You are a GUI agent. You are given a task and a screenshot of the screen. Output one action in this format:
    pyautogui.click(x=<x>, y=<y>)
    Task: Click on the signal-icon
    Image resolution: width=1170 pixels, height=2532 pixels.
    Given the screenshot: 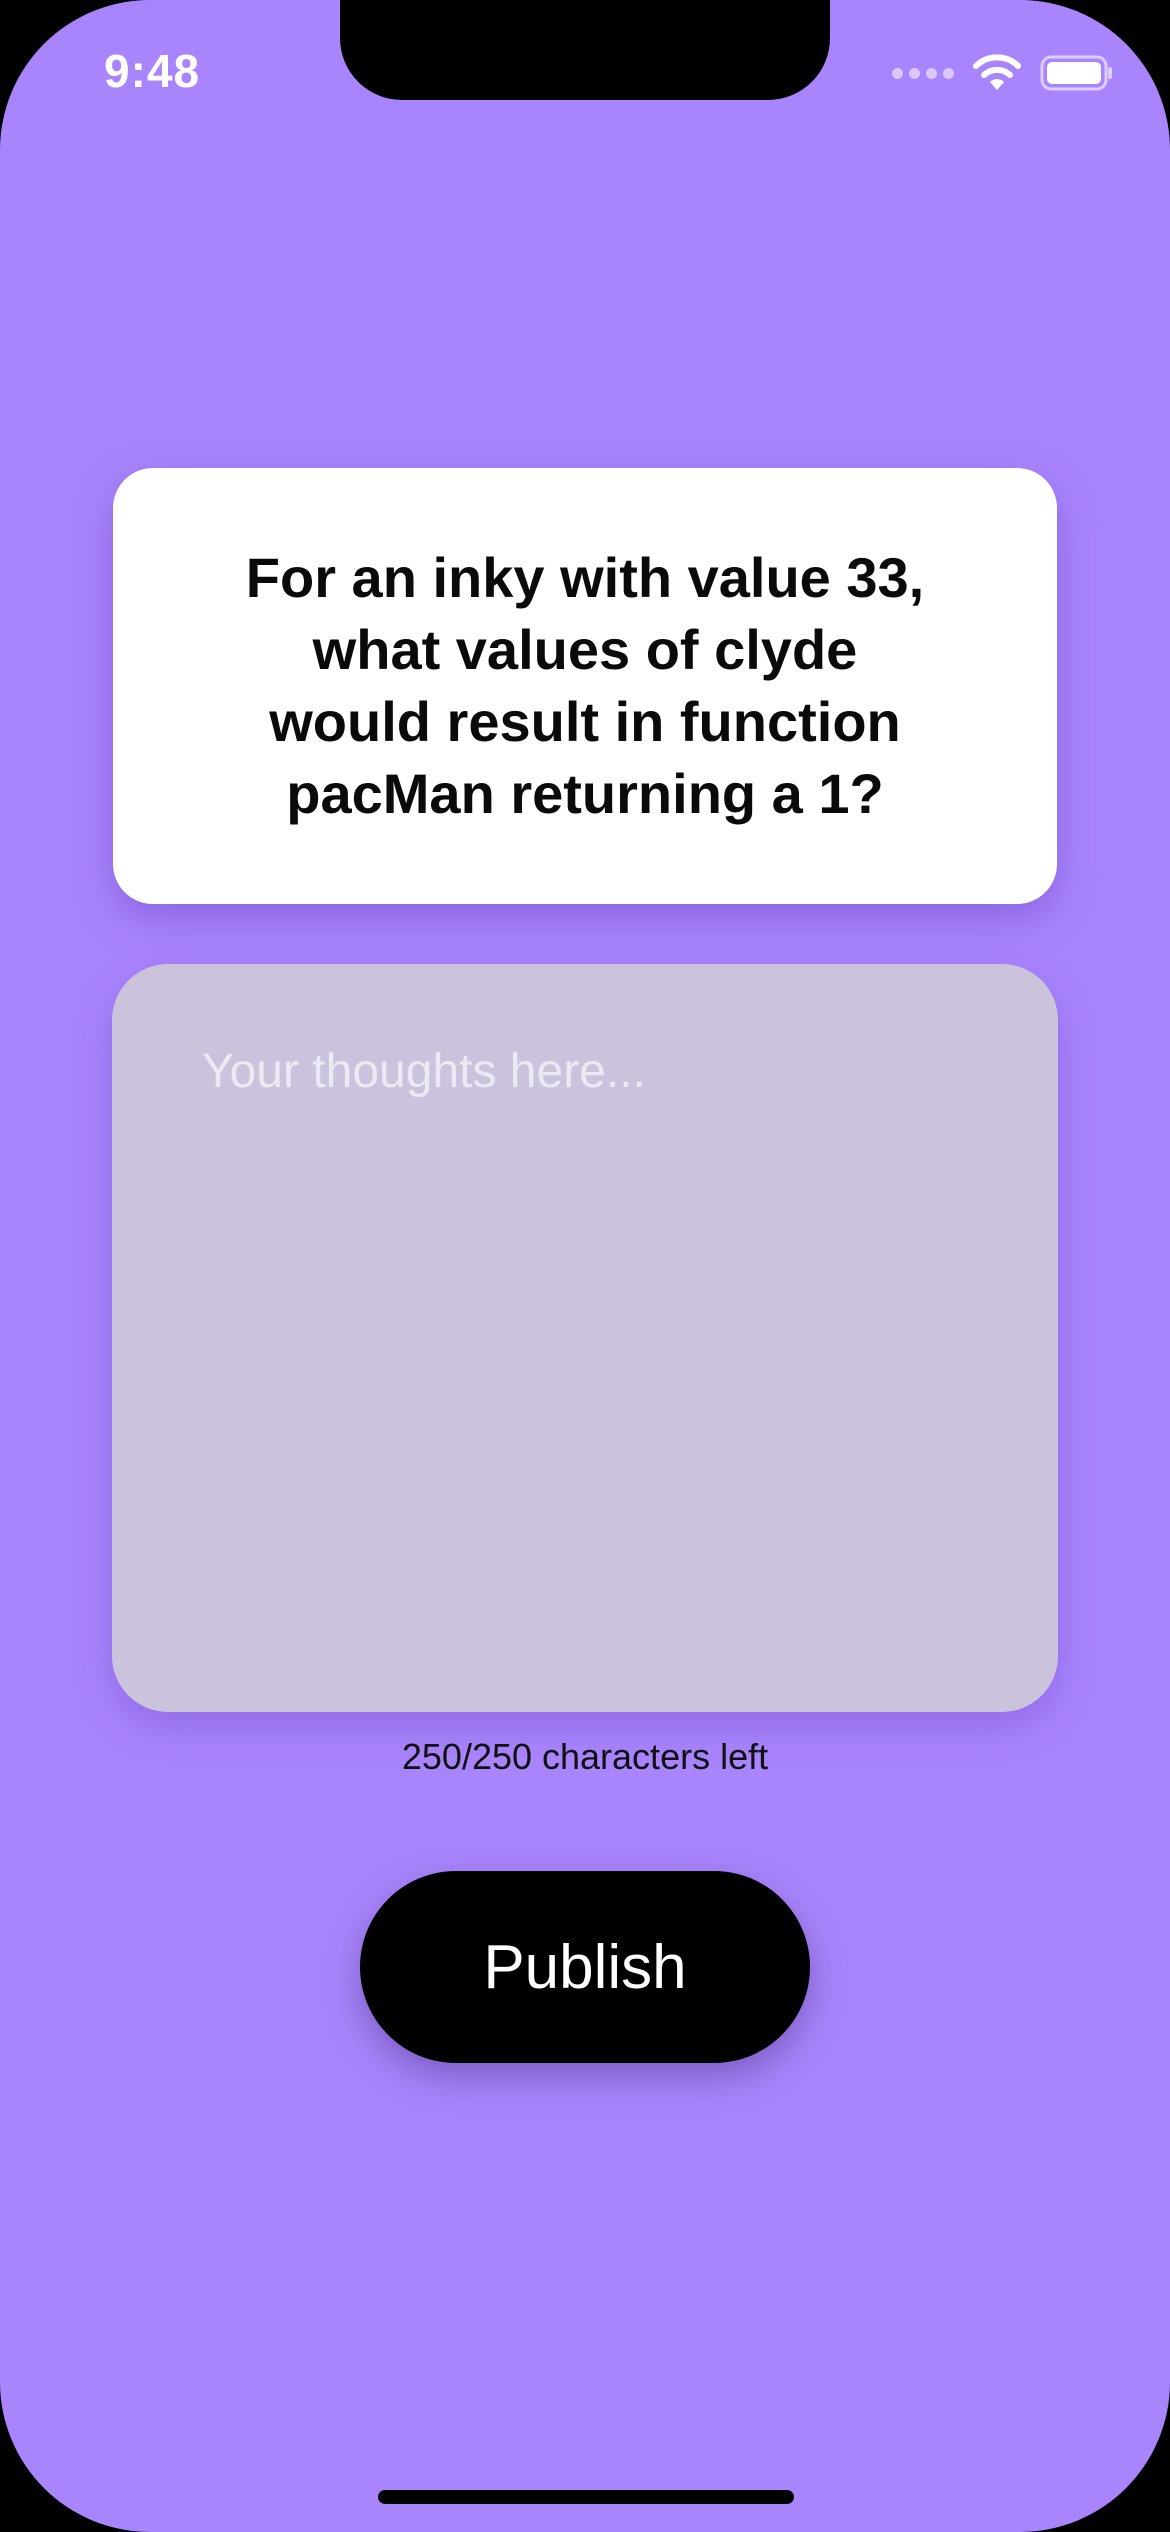 What is the action you would take?
    pyautogui.click(x=923, y=73)
    